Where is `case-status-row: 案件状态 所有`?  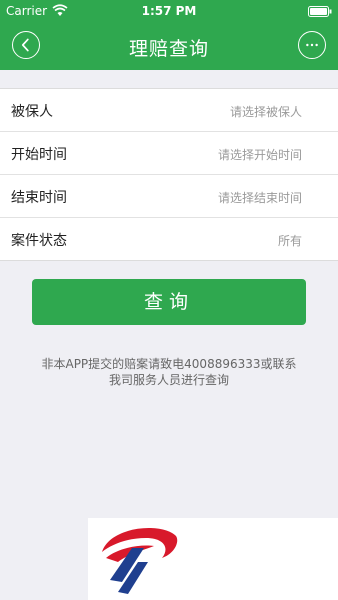 case-status-row: 案件状态 所有 is located at coordinates (169, 239).